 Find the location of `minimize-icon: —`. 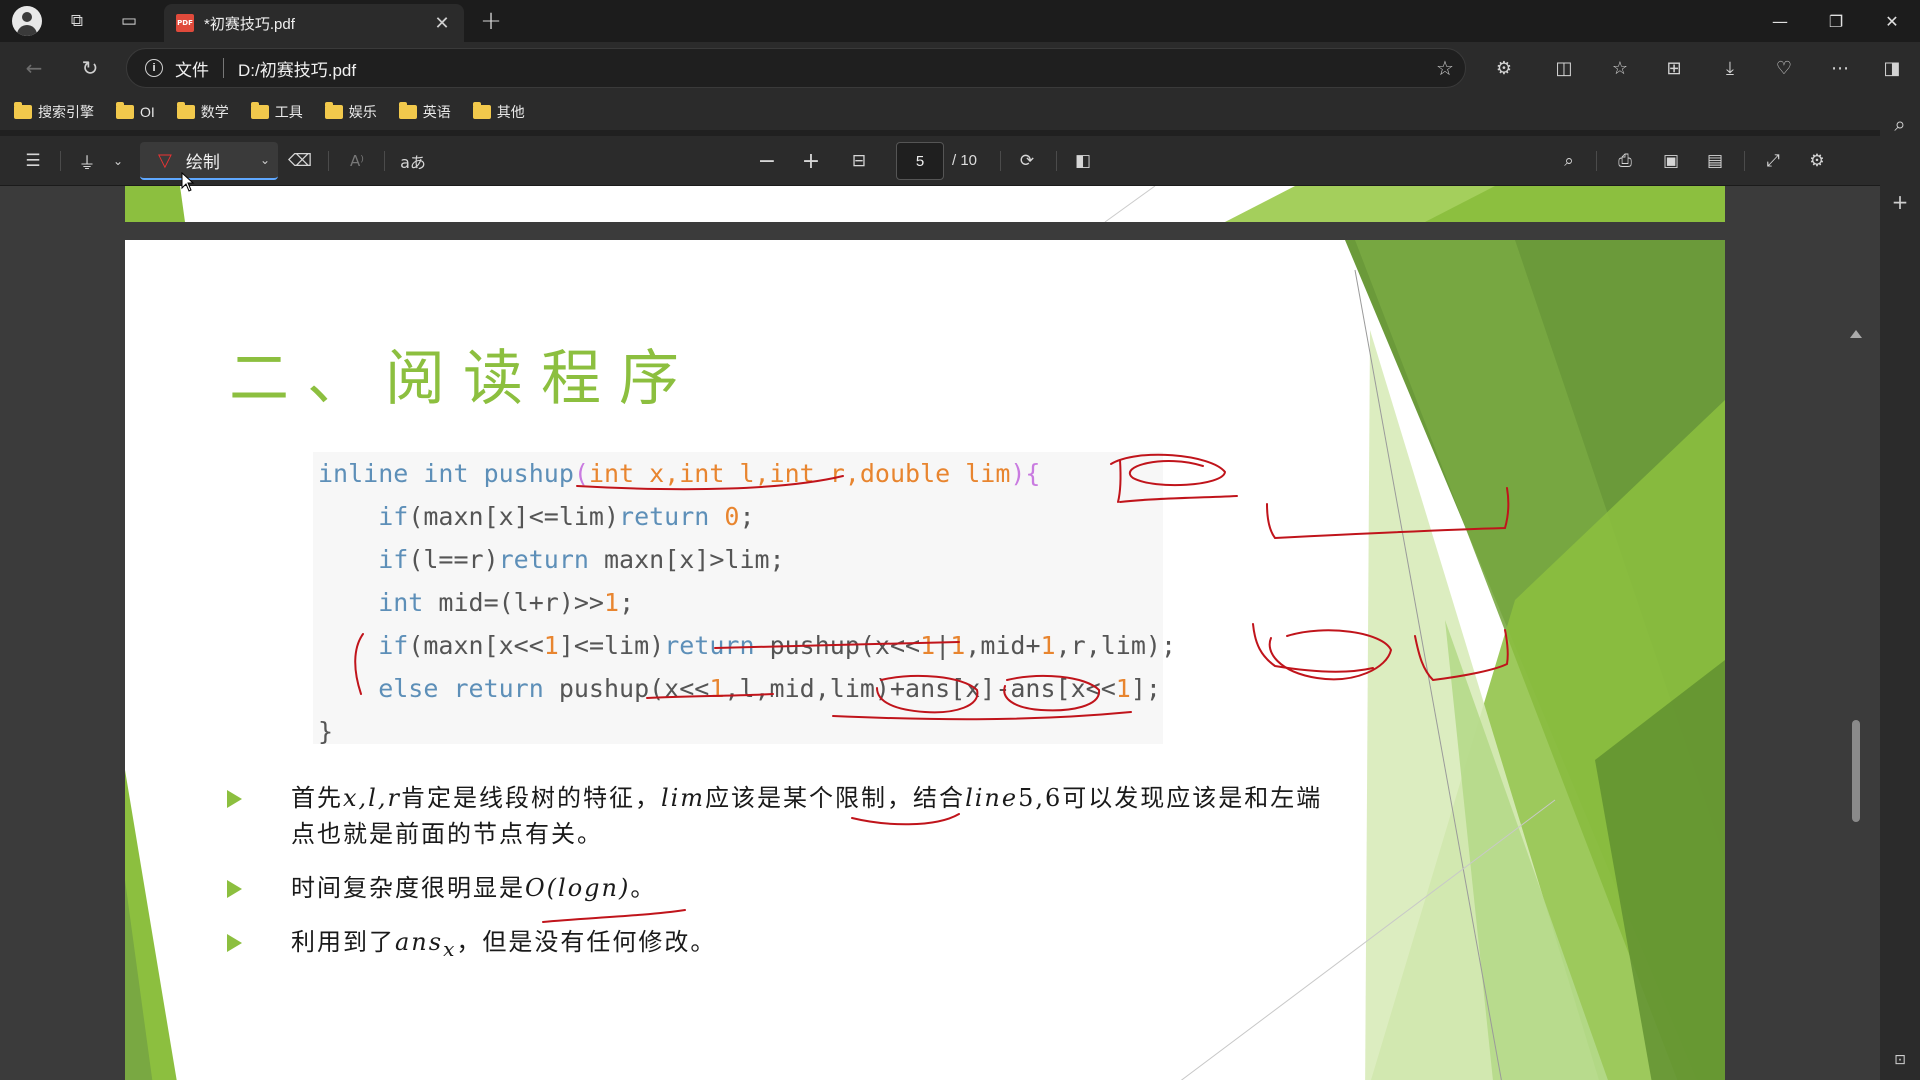

minimize-icon: — is located at coordinates (1780, 21).